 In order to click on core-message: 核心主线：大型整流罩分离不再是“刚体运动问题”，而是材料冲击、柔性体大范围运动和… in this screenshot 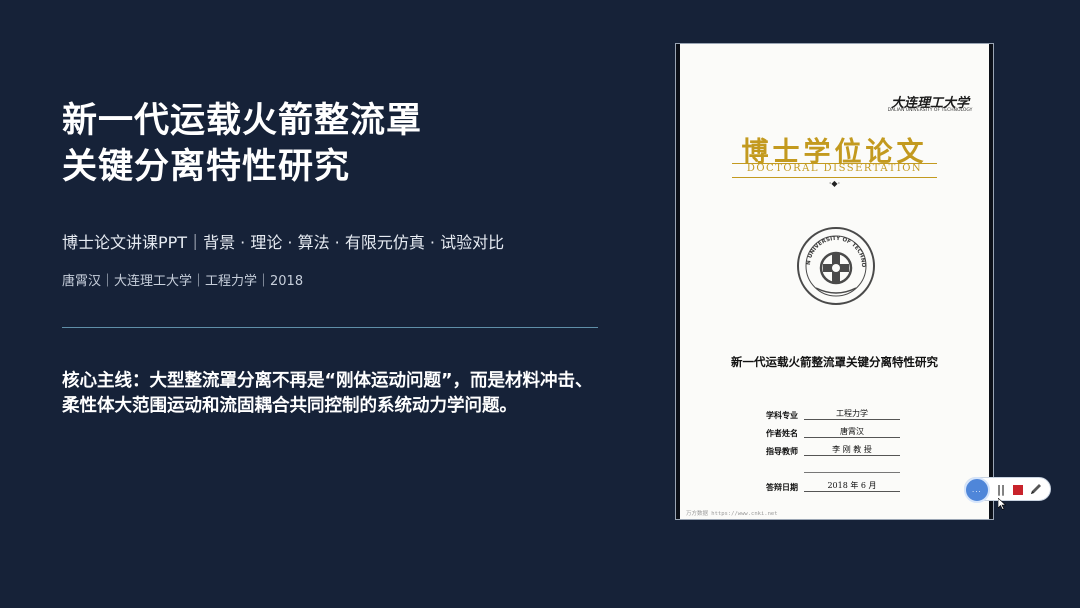, I will do `click(327, 393)`.